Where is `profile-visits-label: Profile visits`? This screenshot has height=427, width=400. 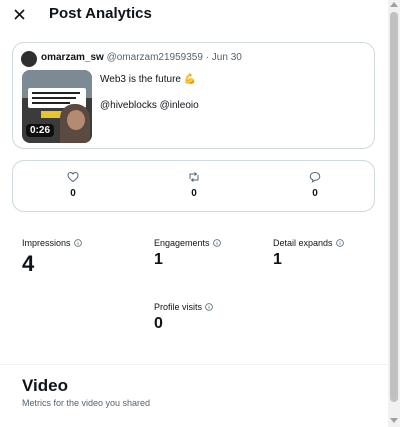 profile-visits-label: Profile visits is located at coordinates (183, 307).